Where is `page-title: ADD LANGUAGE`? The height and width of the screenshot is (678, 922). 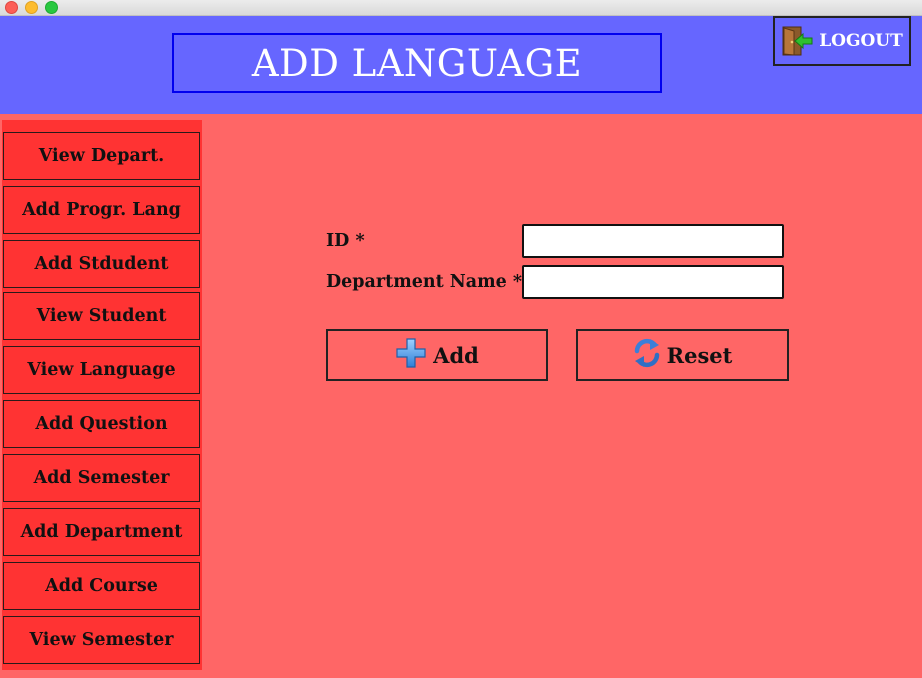 page-title: ADD LANGUAGE is located at coordinates (417, 63).